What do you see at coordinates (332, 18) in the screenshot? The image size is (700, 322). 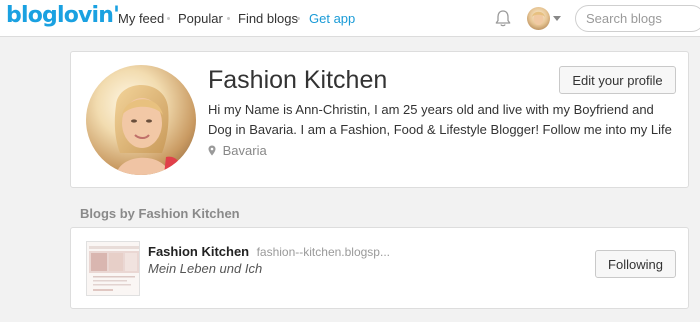 I see `nav-get-app: Get app` at bounding box center [332, 18].